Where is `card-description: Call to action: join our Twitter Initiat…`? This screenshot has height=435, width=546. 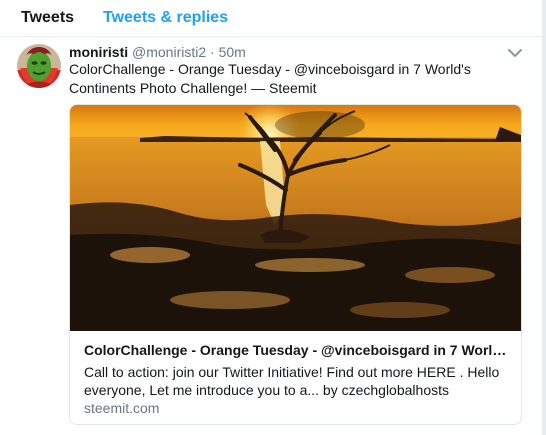 card-description: Call to action: join our Twitter Initiat… is located at coordinates (292, 381).